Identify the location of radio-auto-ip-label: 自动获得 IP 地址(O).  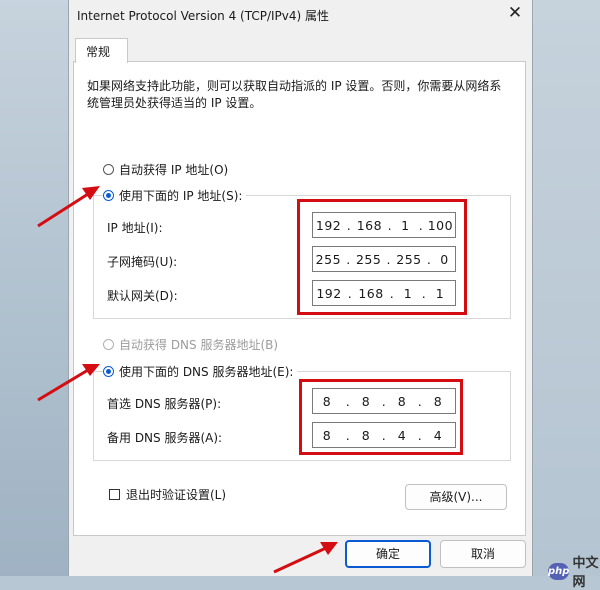
(174, 170).